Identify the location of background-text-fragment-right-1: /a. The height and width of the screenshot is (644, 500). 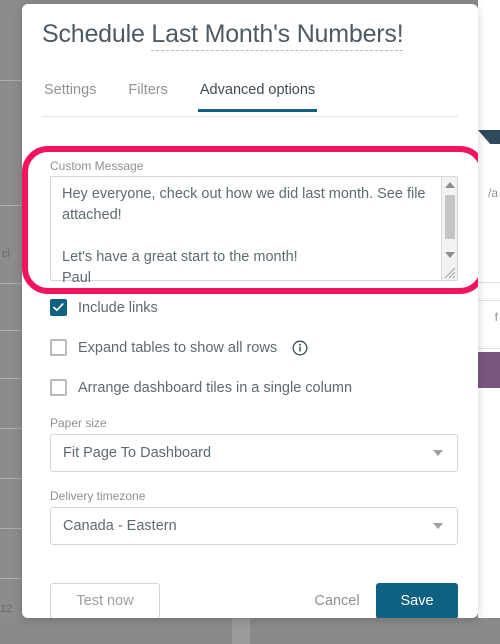
(492, 193).